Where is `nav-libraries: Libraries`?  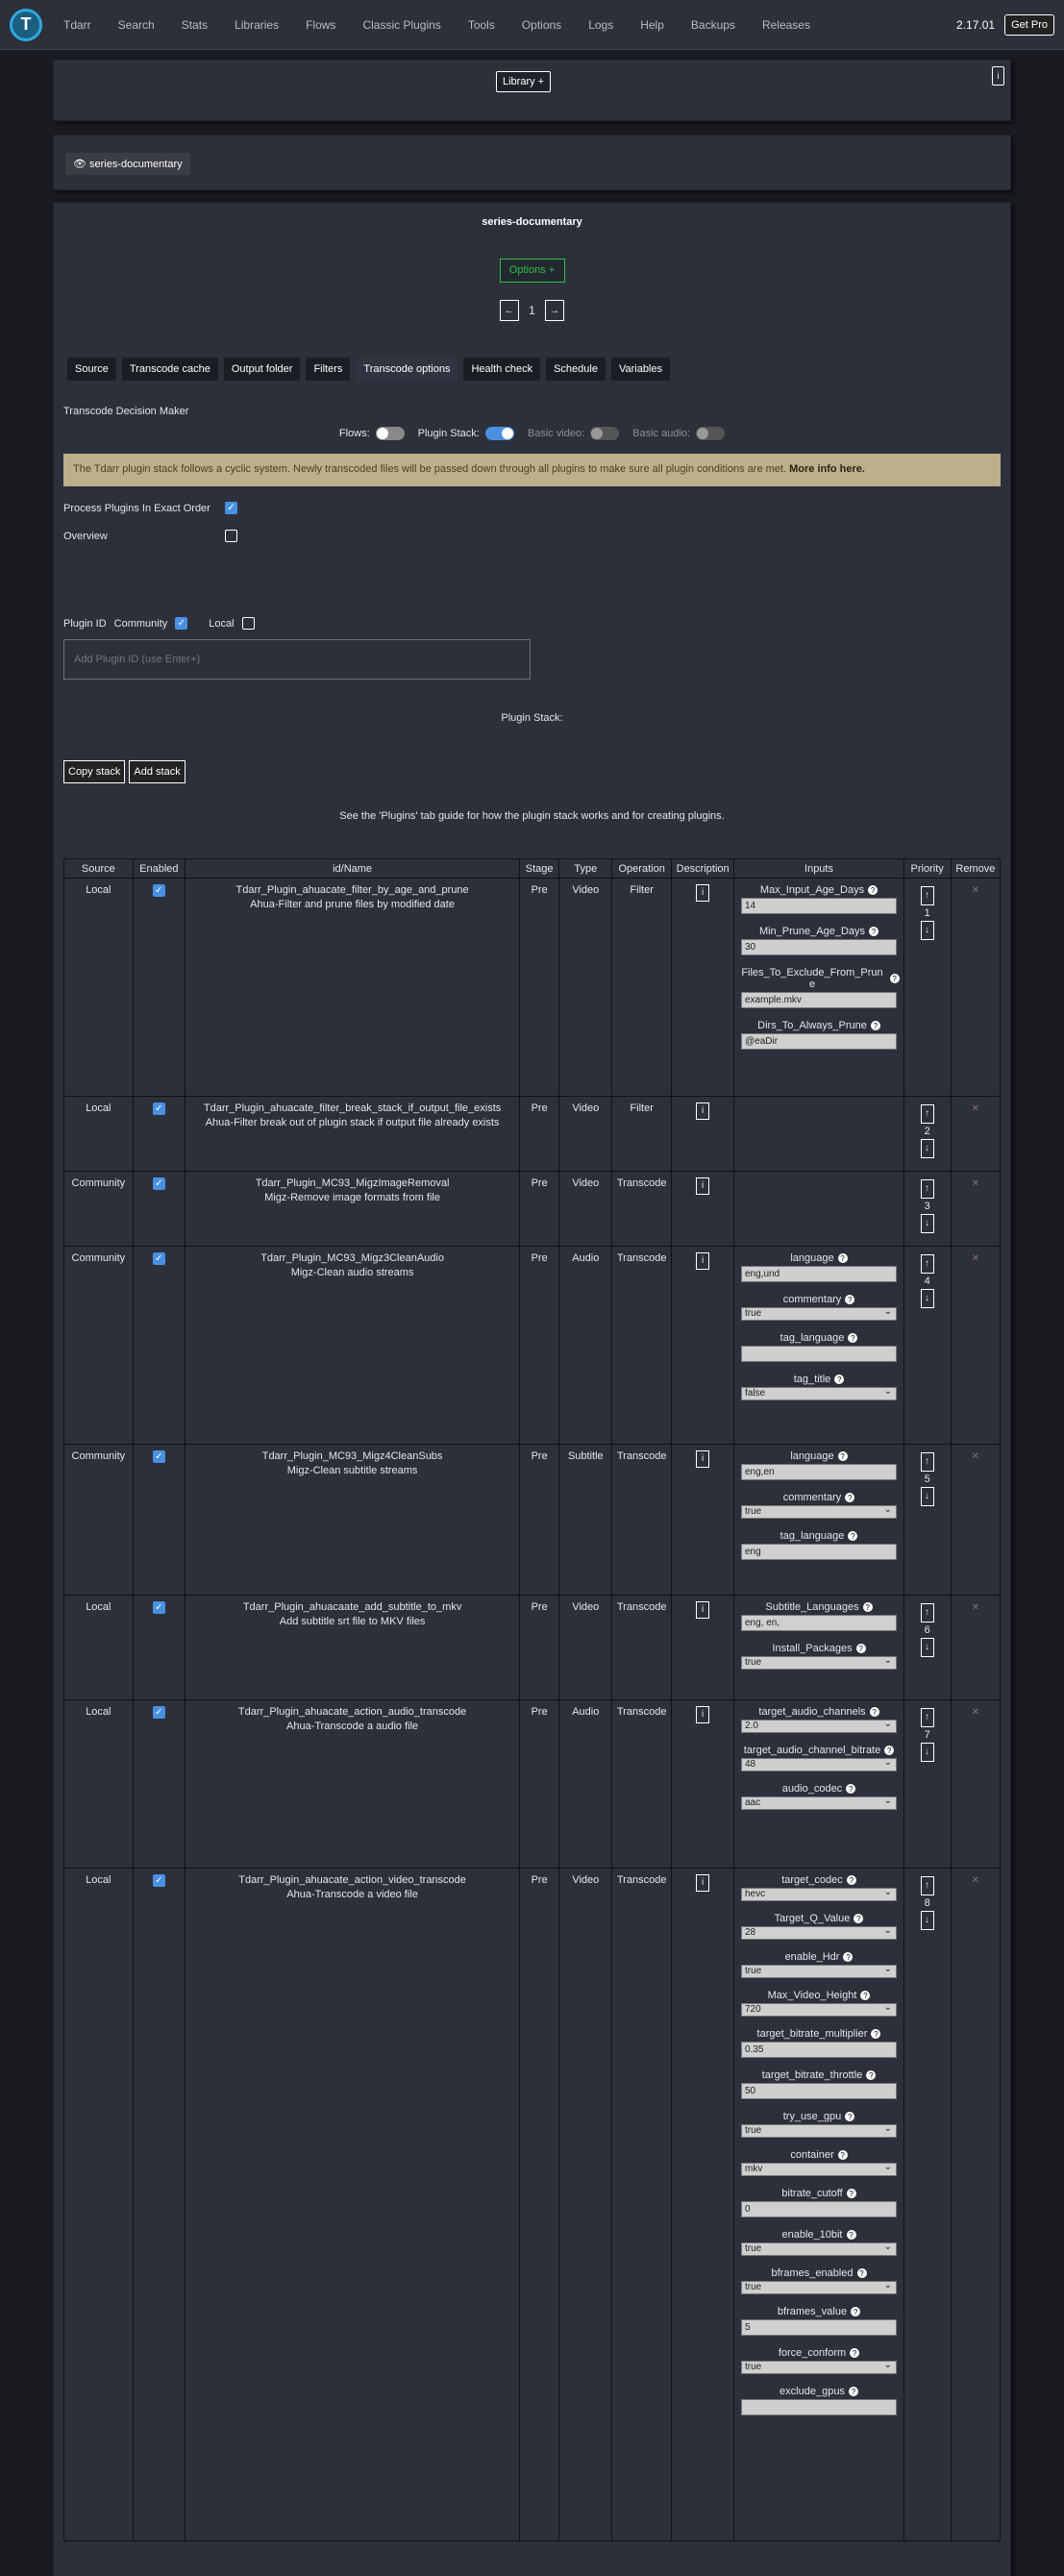
nav-libraries: Libraries is located at coordinates (257, 25).